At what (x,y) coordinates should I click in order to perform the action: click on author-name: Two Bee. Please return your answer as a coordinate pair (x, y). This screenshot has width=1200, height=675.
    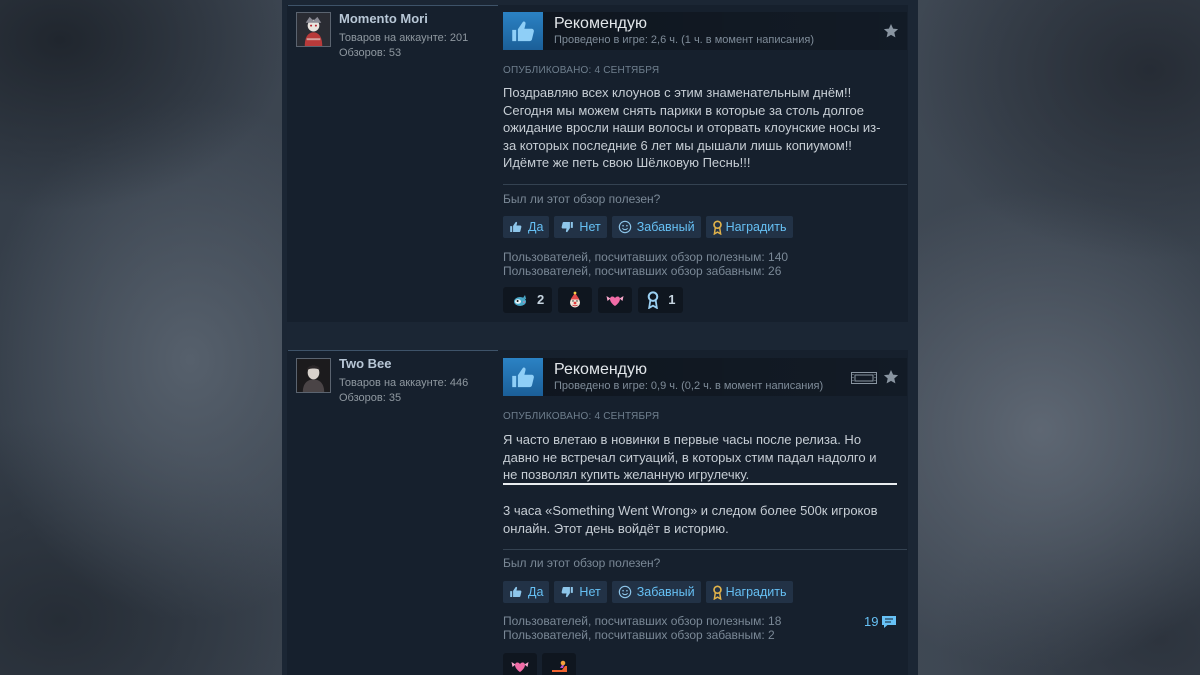
    Looking at the image, I should click on (365, 363).